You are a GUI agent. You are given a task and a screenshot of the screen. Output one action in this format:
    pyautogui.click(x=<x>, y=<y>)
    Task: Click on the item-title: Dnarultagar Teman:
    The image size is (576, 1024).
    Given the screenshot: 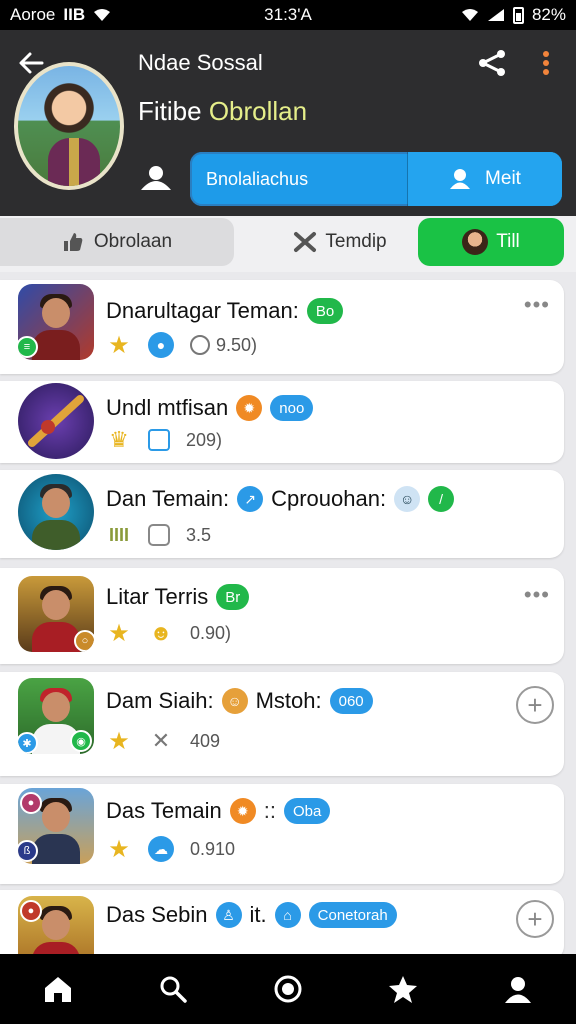 What is the action you would take?
    pyautogui.click(x=202, y=310)
    